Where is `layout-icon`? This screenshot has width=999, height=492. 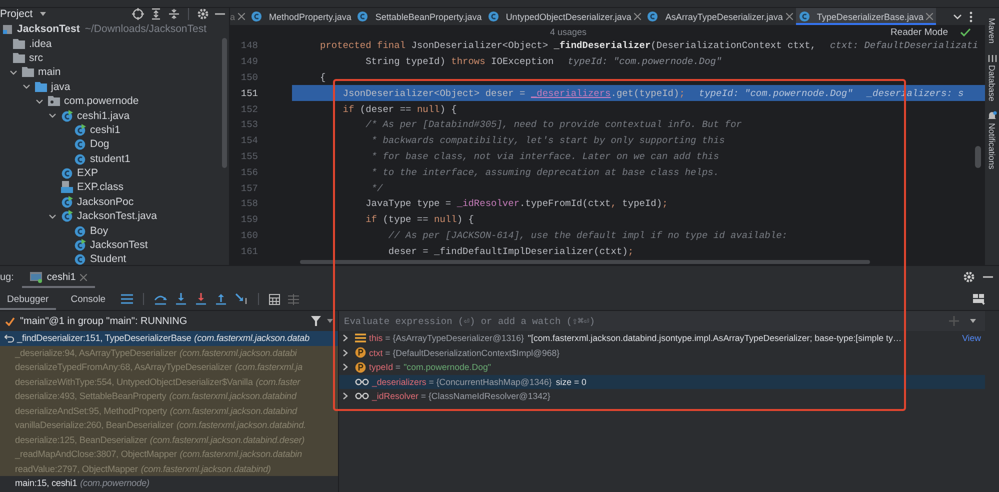 layout-icon is located at coordinates (979, 299).